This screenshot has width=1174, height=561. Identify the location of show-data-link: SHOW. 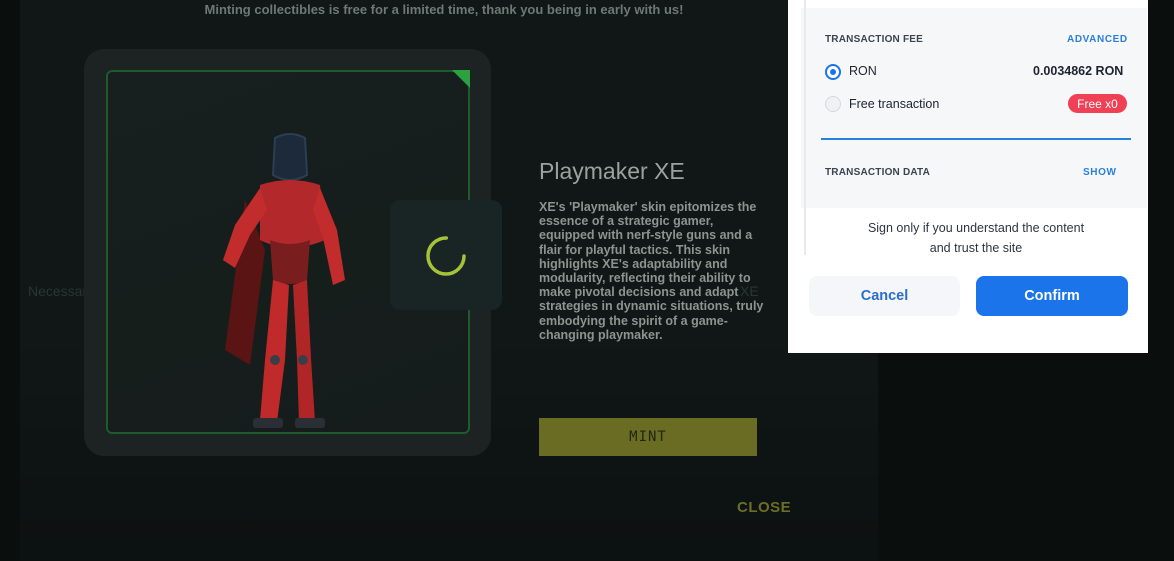
(1100, 172).